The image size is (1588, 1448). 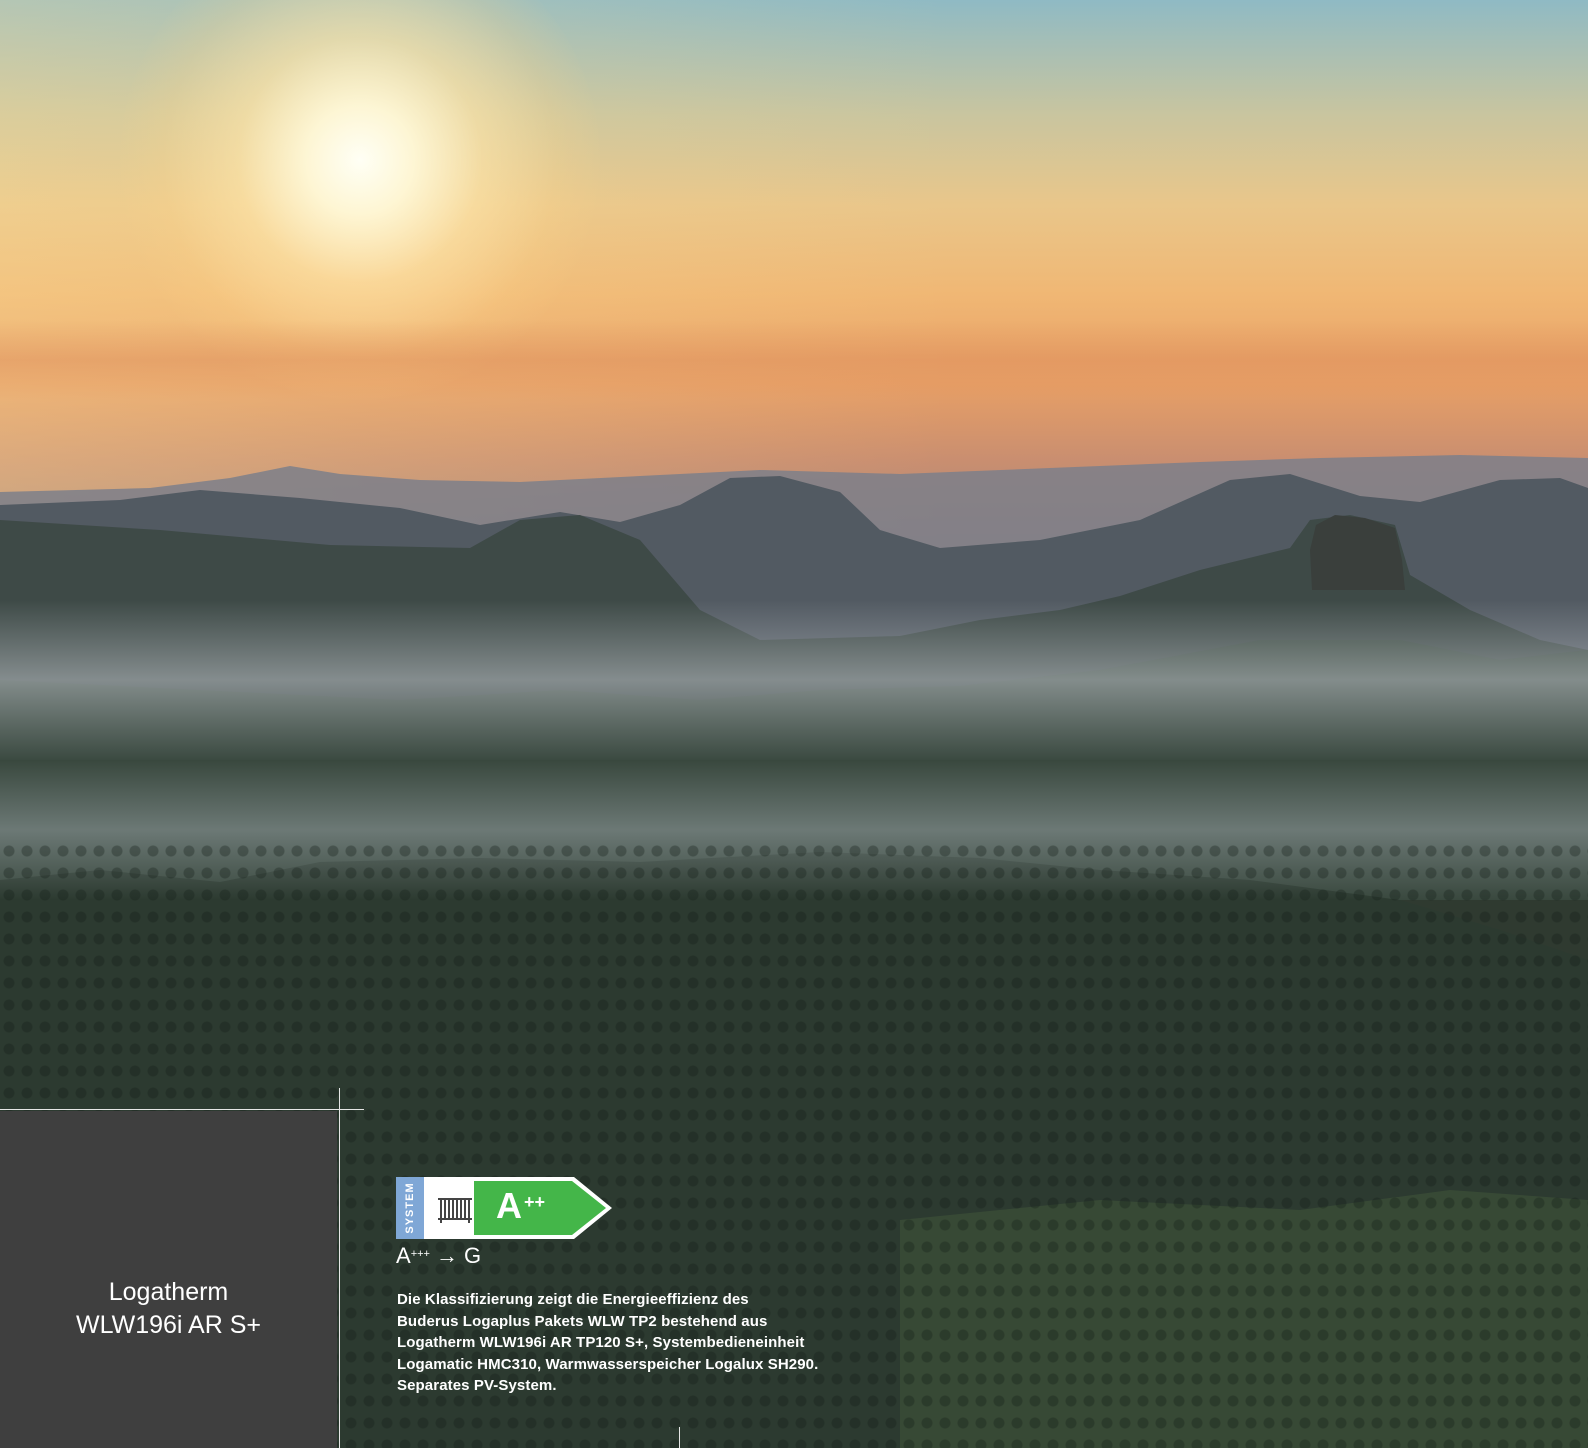 What do you see at coordinates (794, 680) in the screenshot?
I see `fog-layer` at bounding box center [794, 680].